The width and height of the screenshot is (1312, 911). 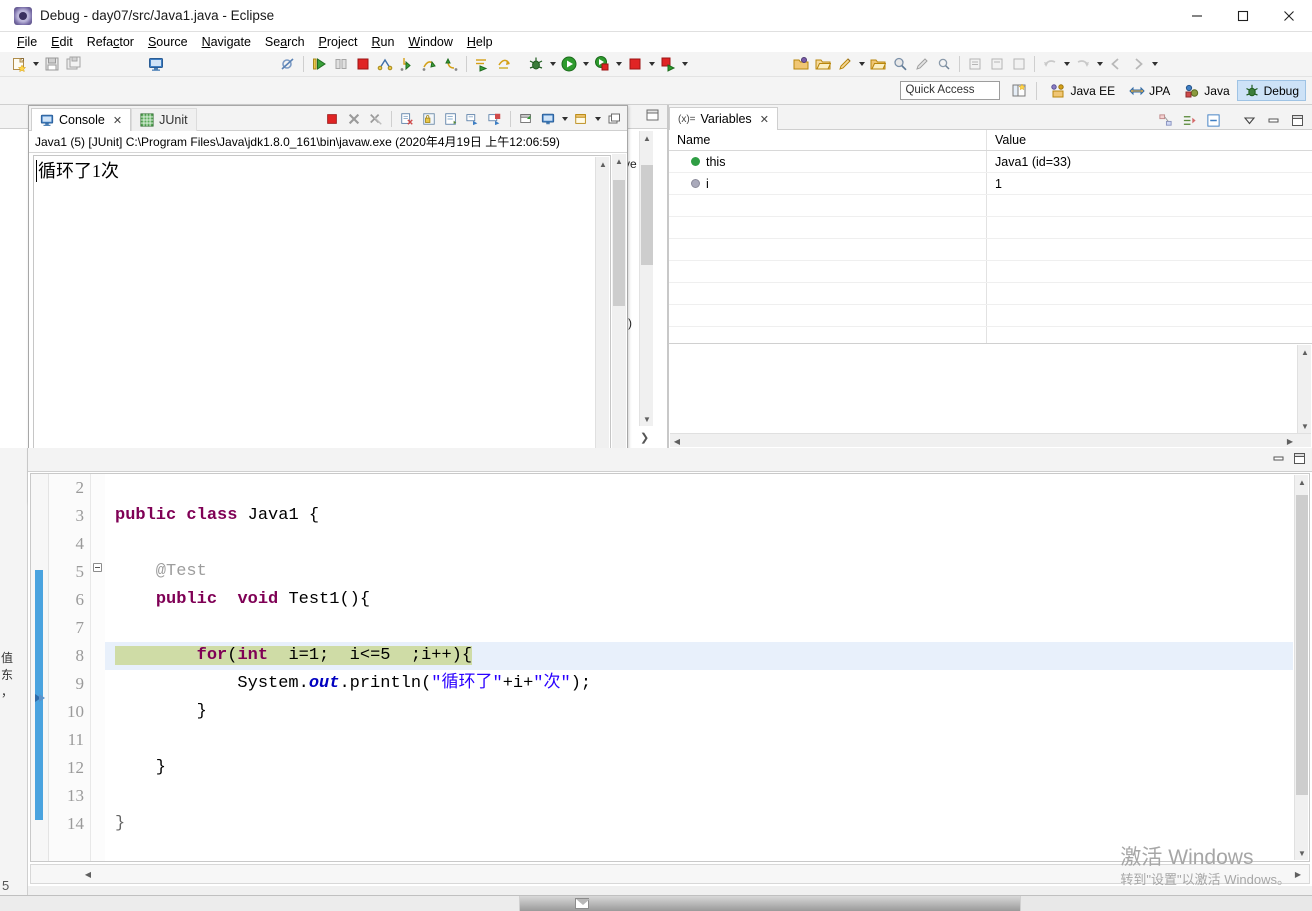 I want to click on search-icon, so click(x=900, y=64).